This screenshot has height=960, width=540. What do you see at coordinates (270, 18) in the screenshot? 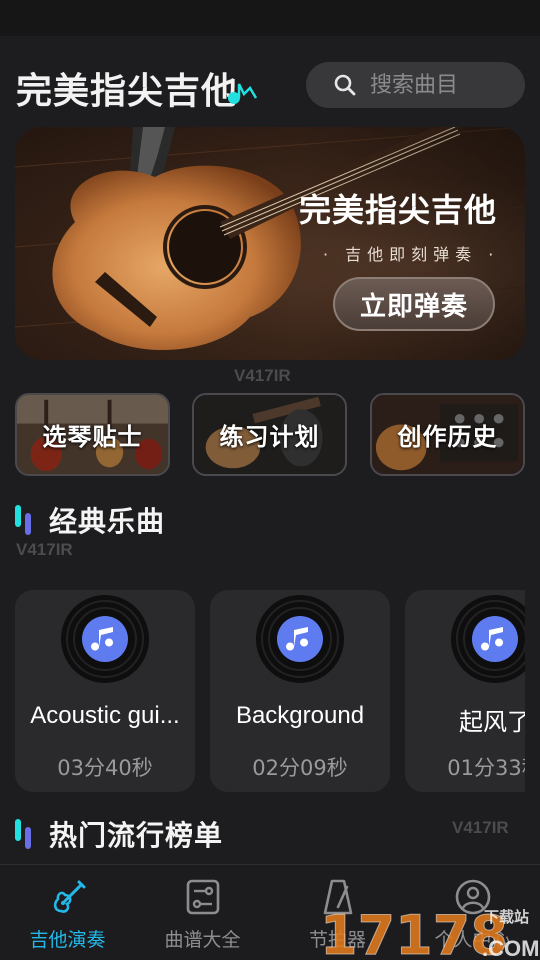
I see `status-bar` at bounding box center [270, 18].